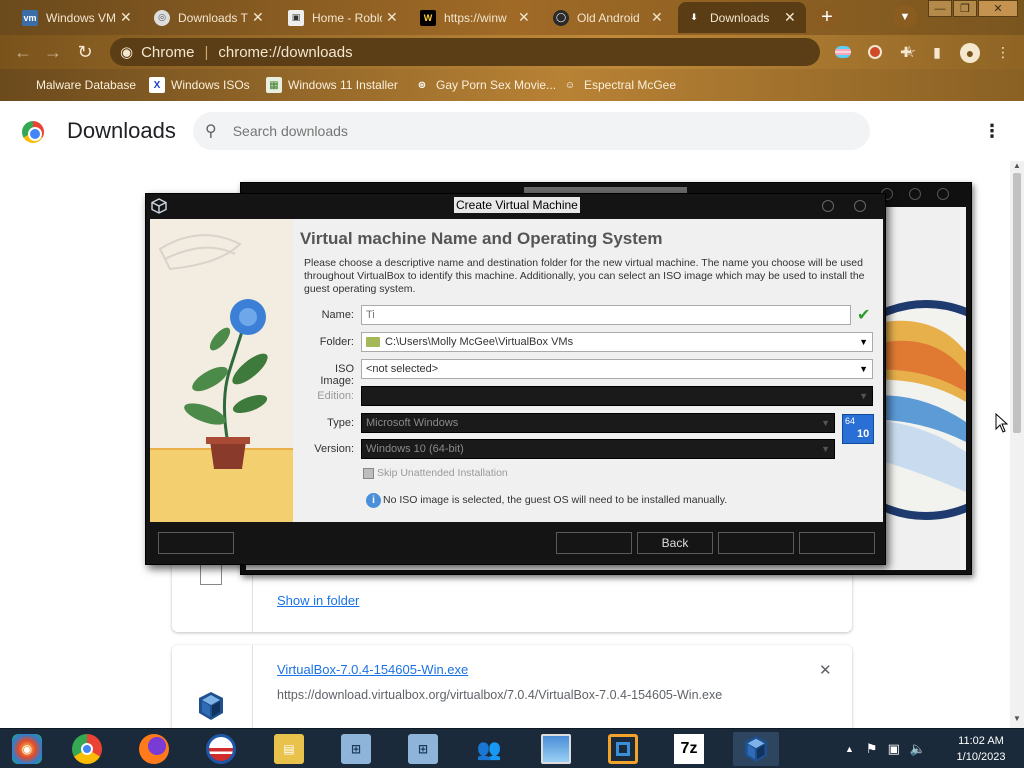 The width and height of the screenshot is (1024, 768). What do you see at coordinates (289, 749) in the screenshot?
I see `taskbar-file-explorer: ▤` at bounding box center [289, 749].